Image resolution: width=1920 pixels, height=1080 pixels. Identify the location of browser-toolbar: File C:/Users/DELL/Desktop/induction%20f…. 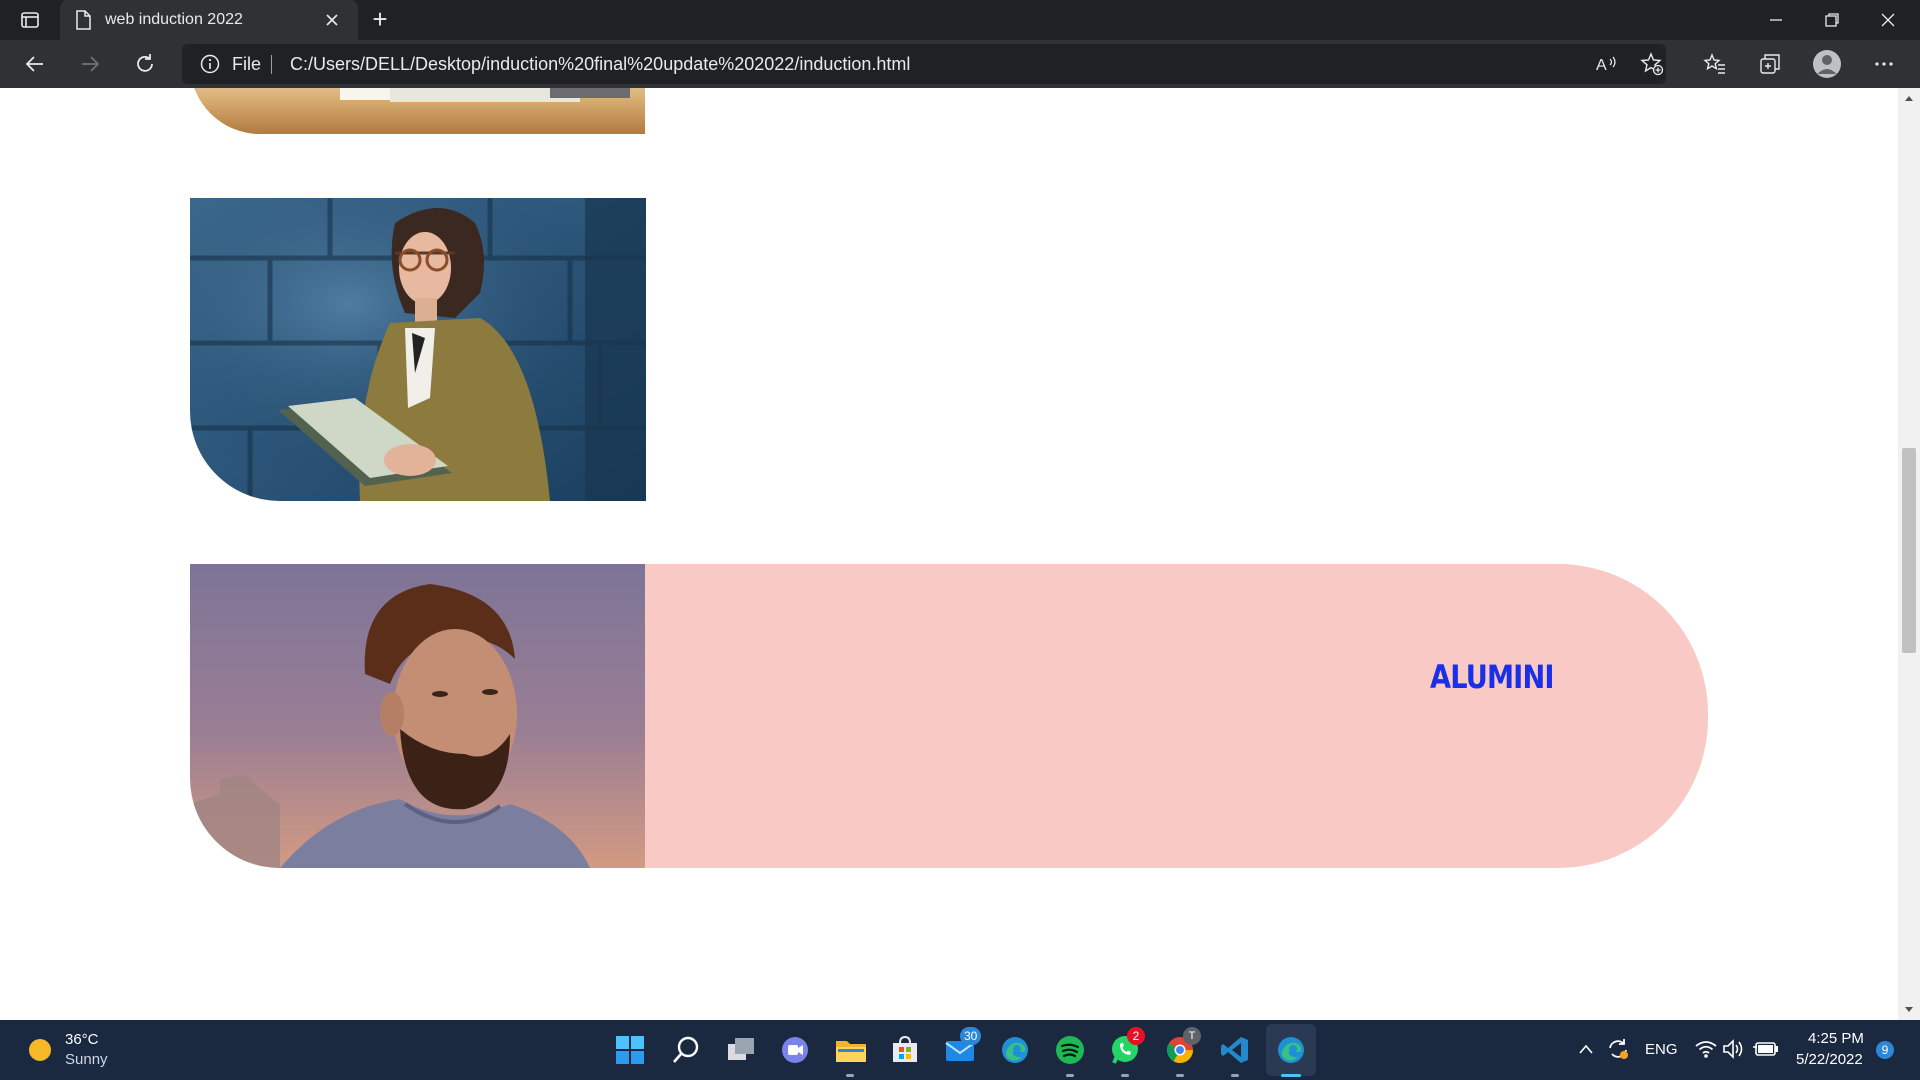
(960, 64).